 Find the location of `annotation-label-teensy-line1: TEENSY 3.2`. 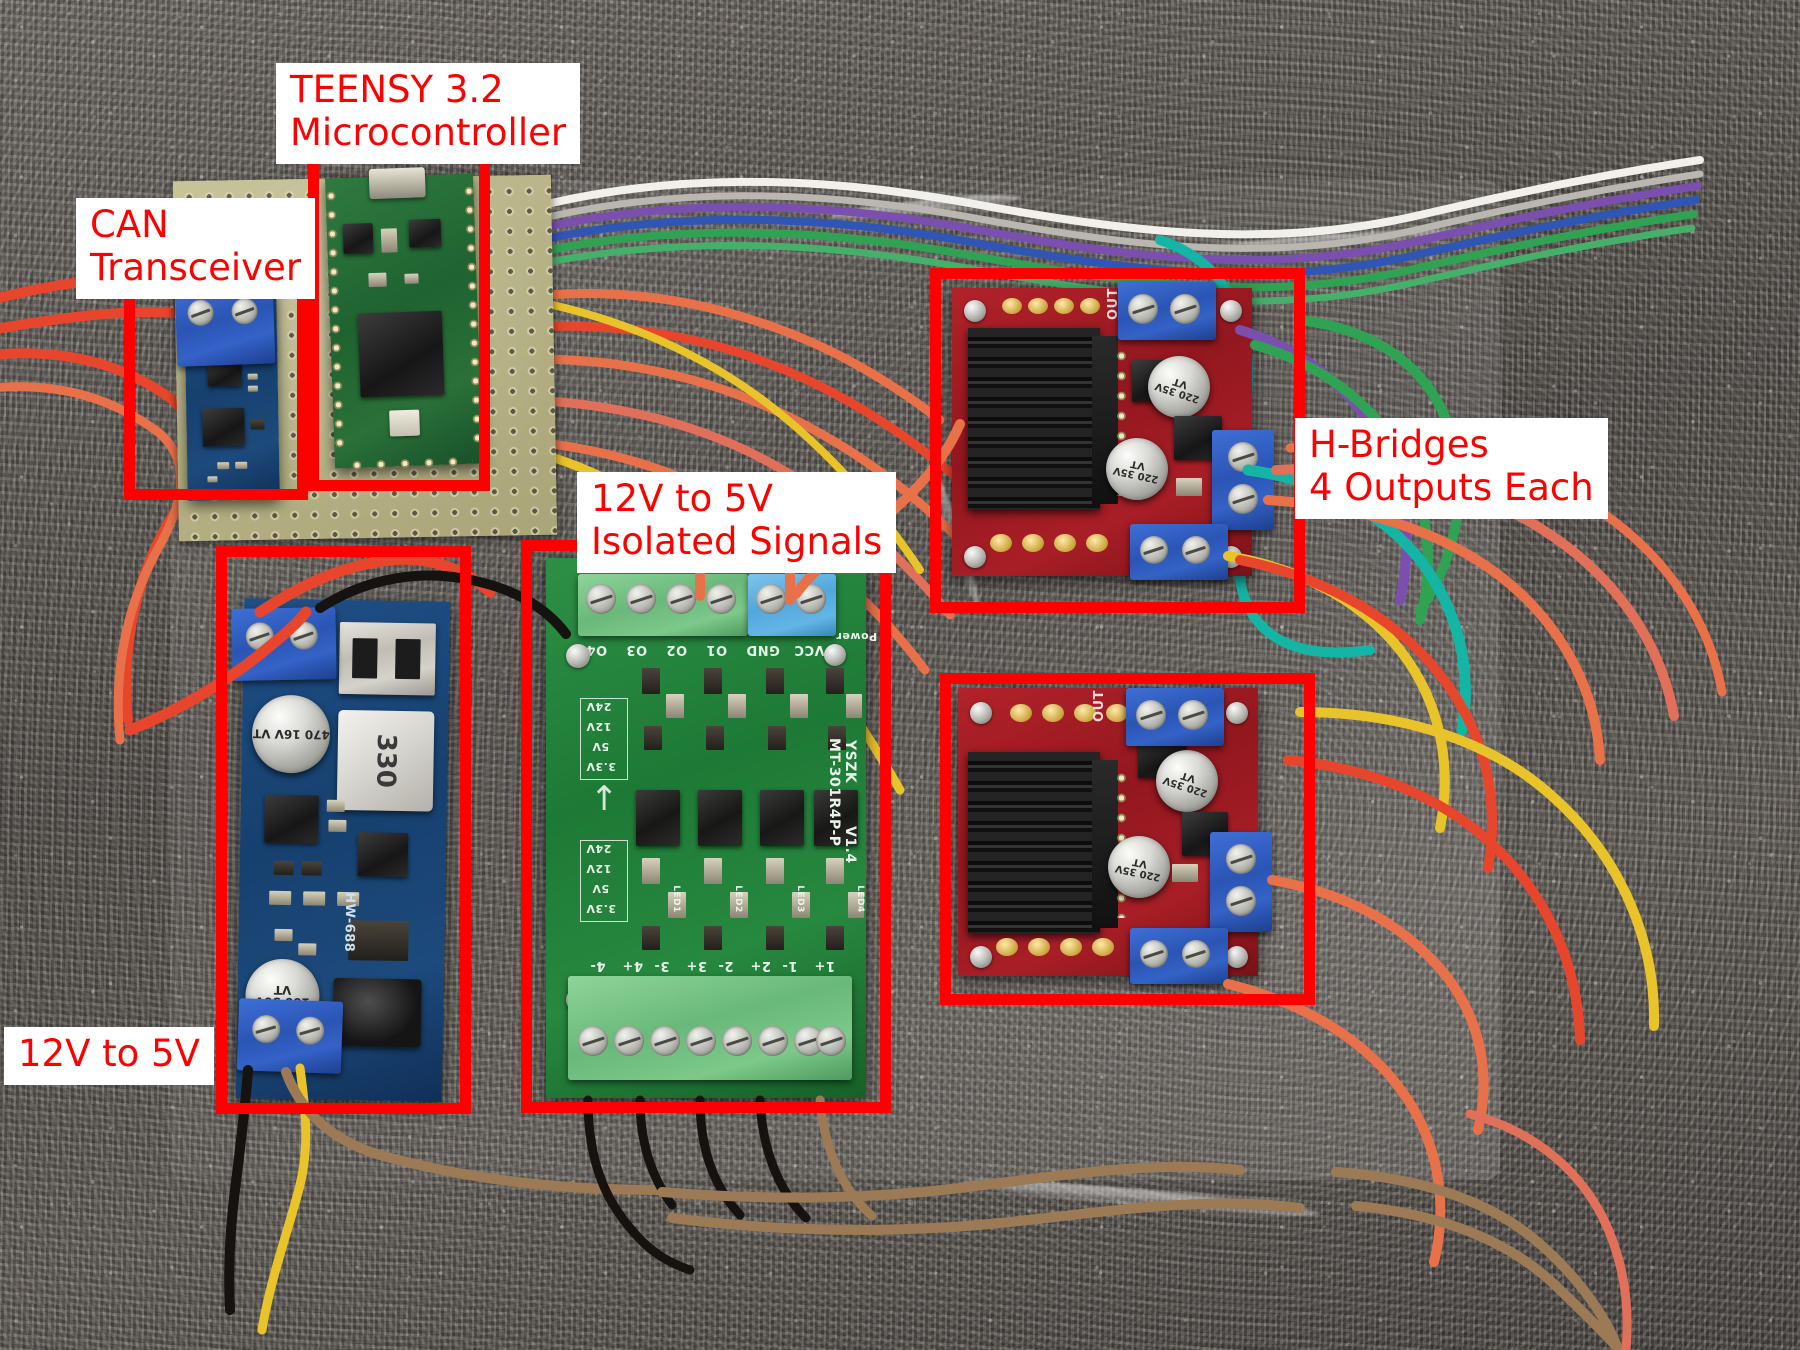

annotation-label-teensy-line1: TEENSY 3.2 is located at coordinates (397, 89).